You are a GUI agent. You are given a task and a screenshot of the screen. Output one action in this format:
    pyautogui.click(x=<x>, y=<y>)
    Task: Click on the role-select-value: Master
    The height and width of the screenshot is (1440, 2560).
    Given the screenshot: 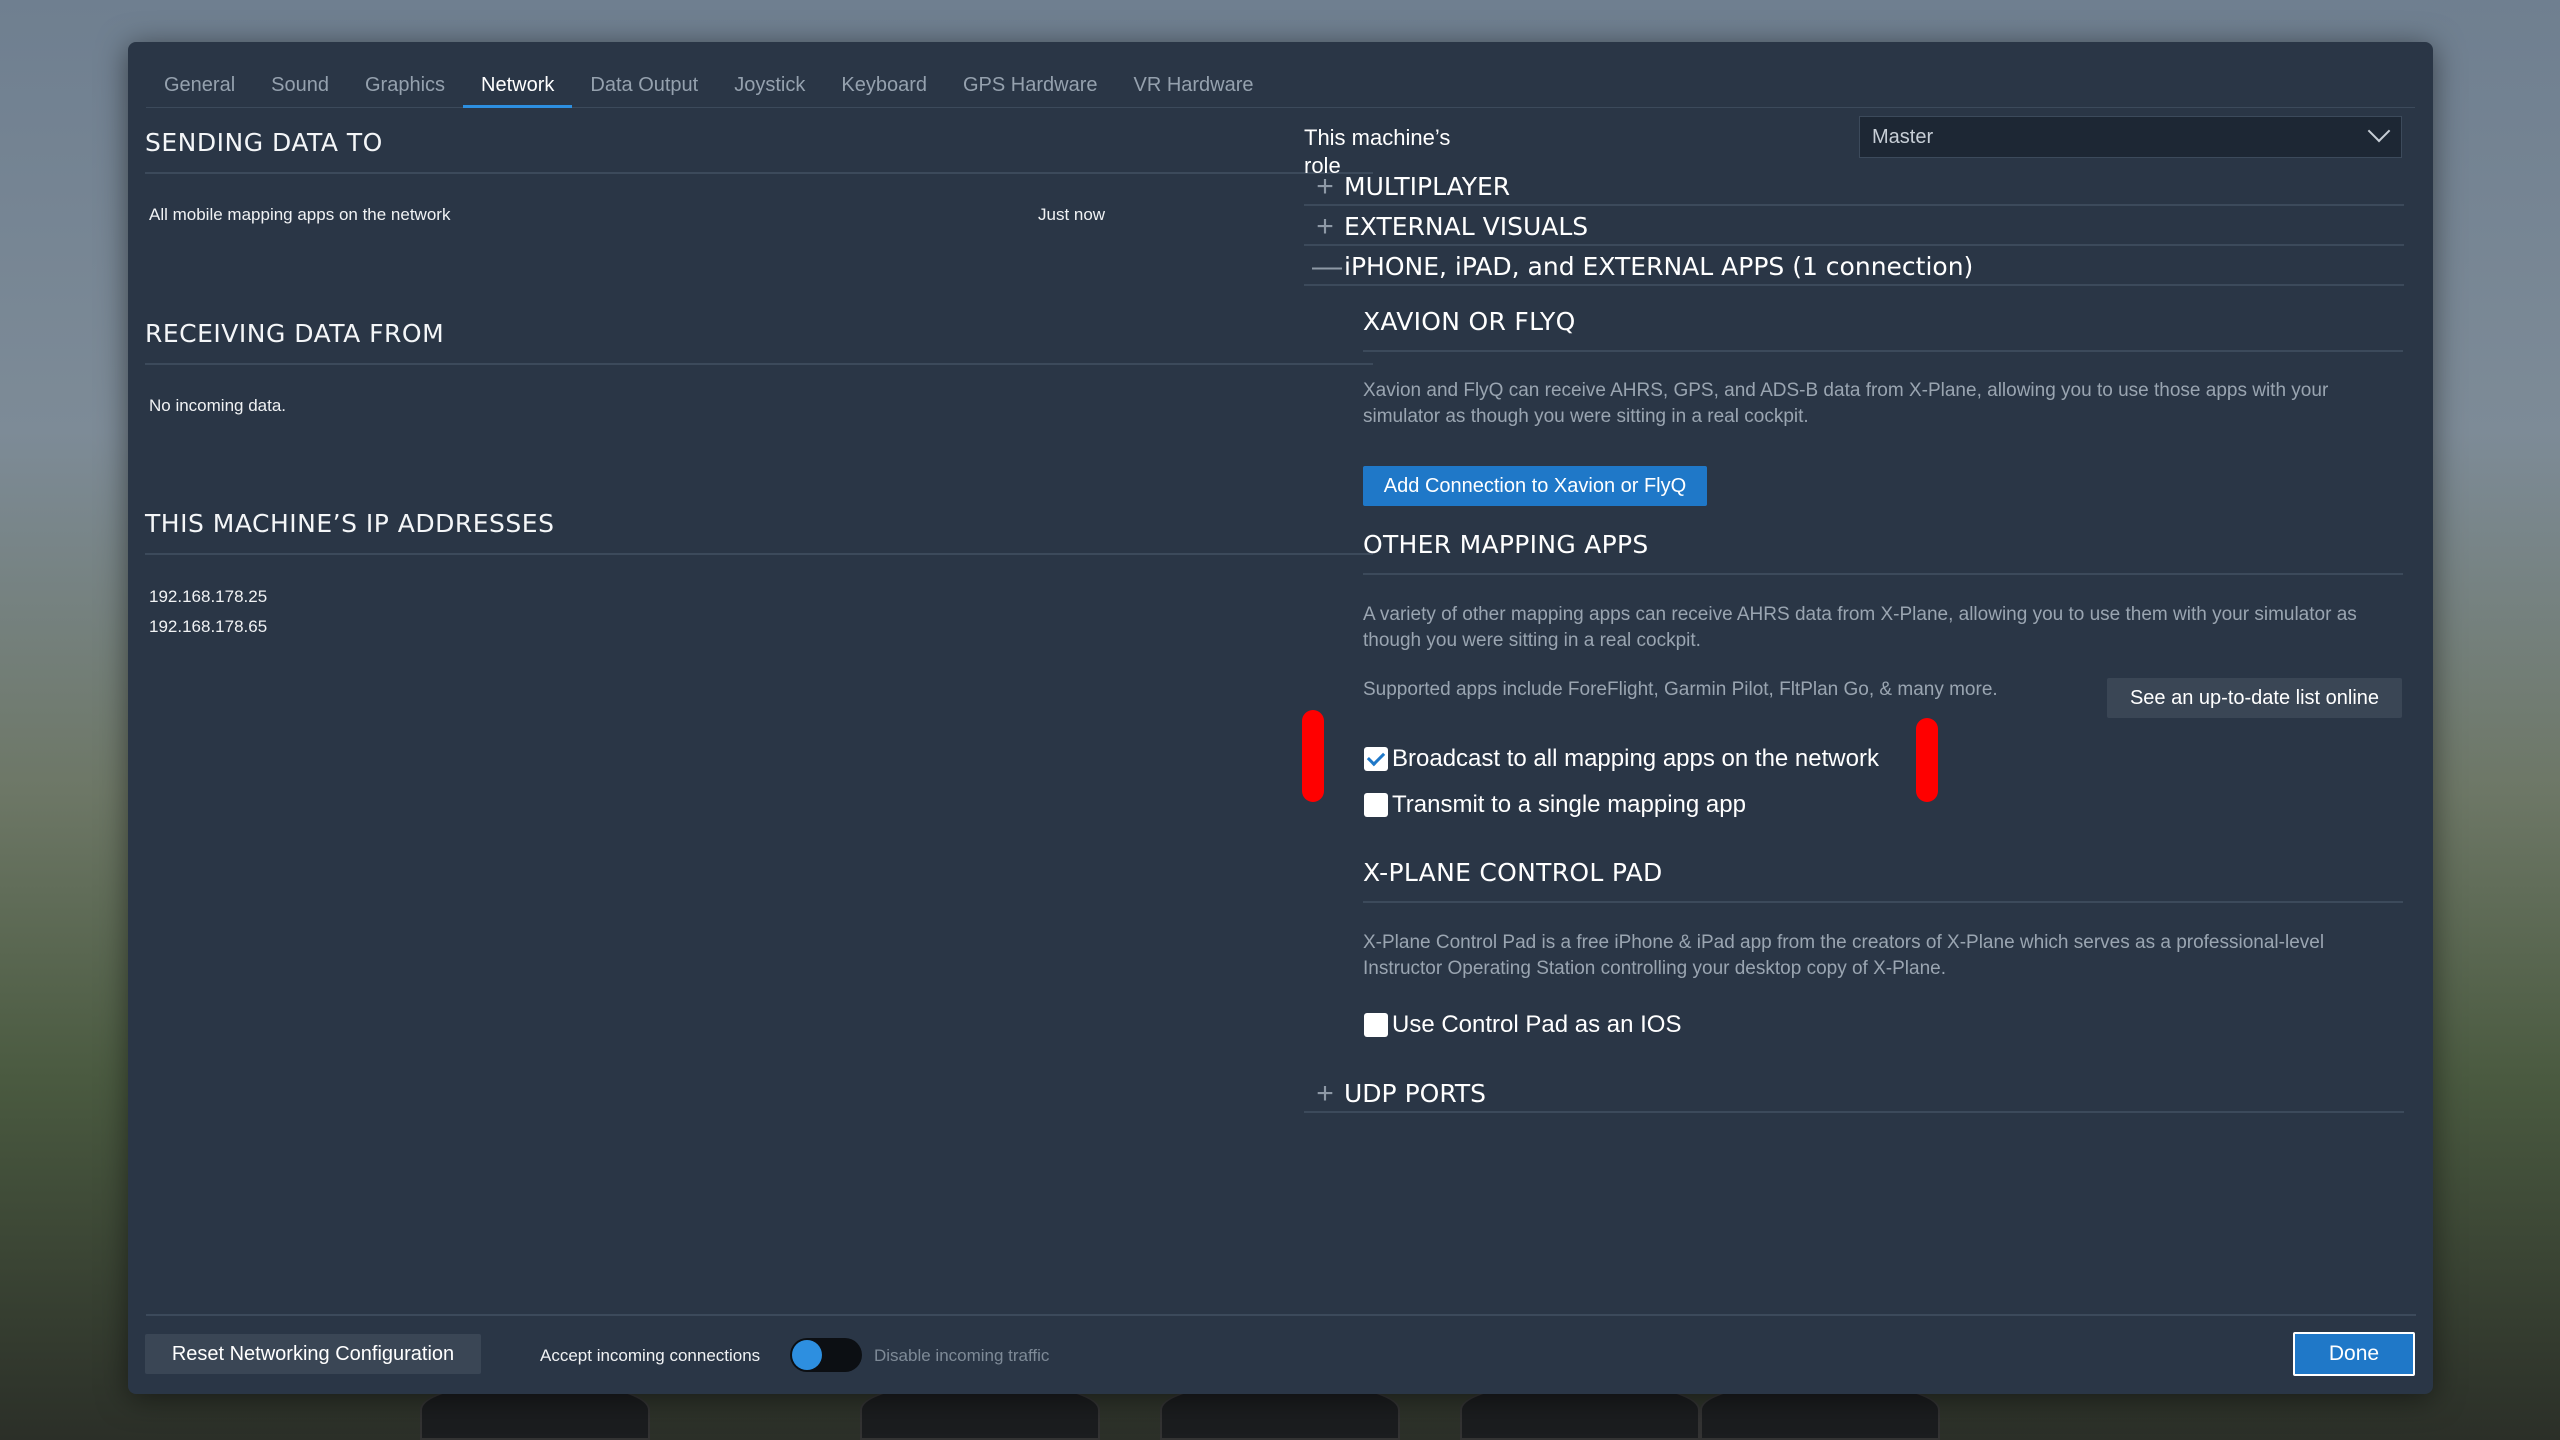 What is the action you would take?
    pyautogui.click(x=1903, y=137)
    